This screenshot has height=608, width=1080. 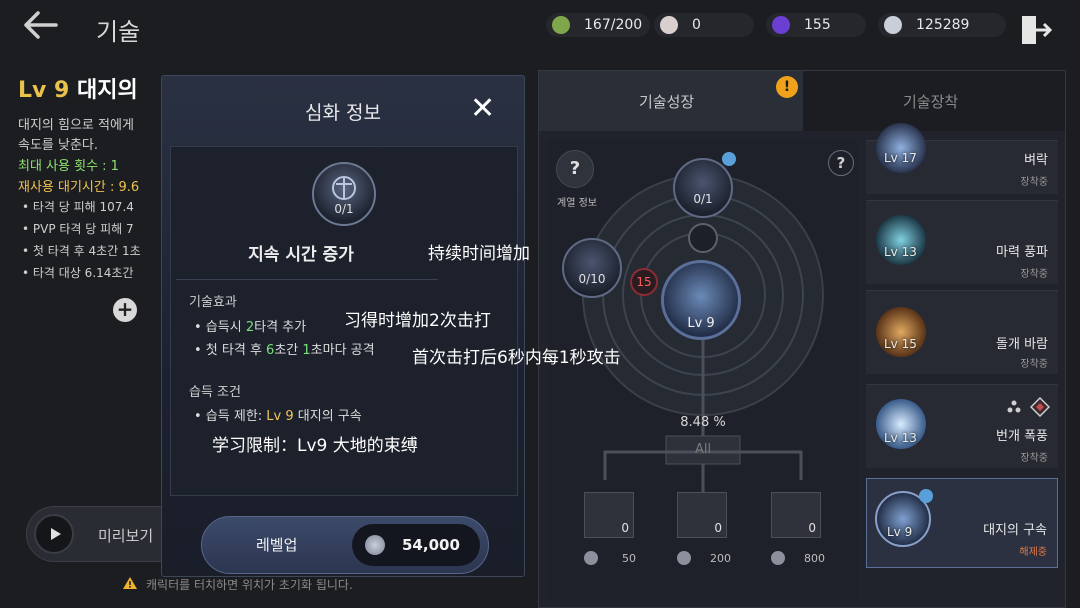 I want to click on sub-node-1: 0, so click(x=609, y=515).